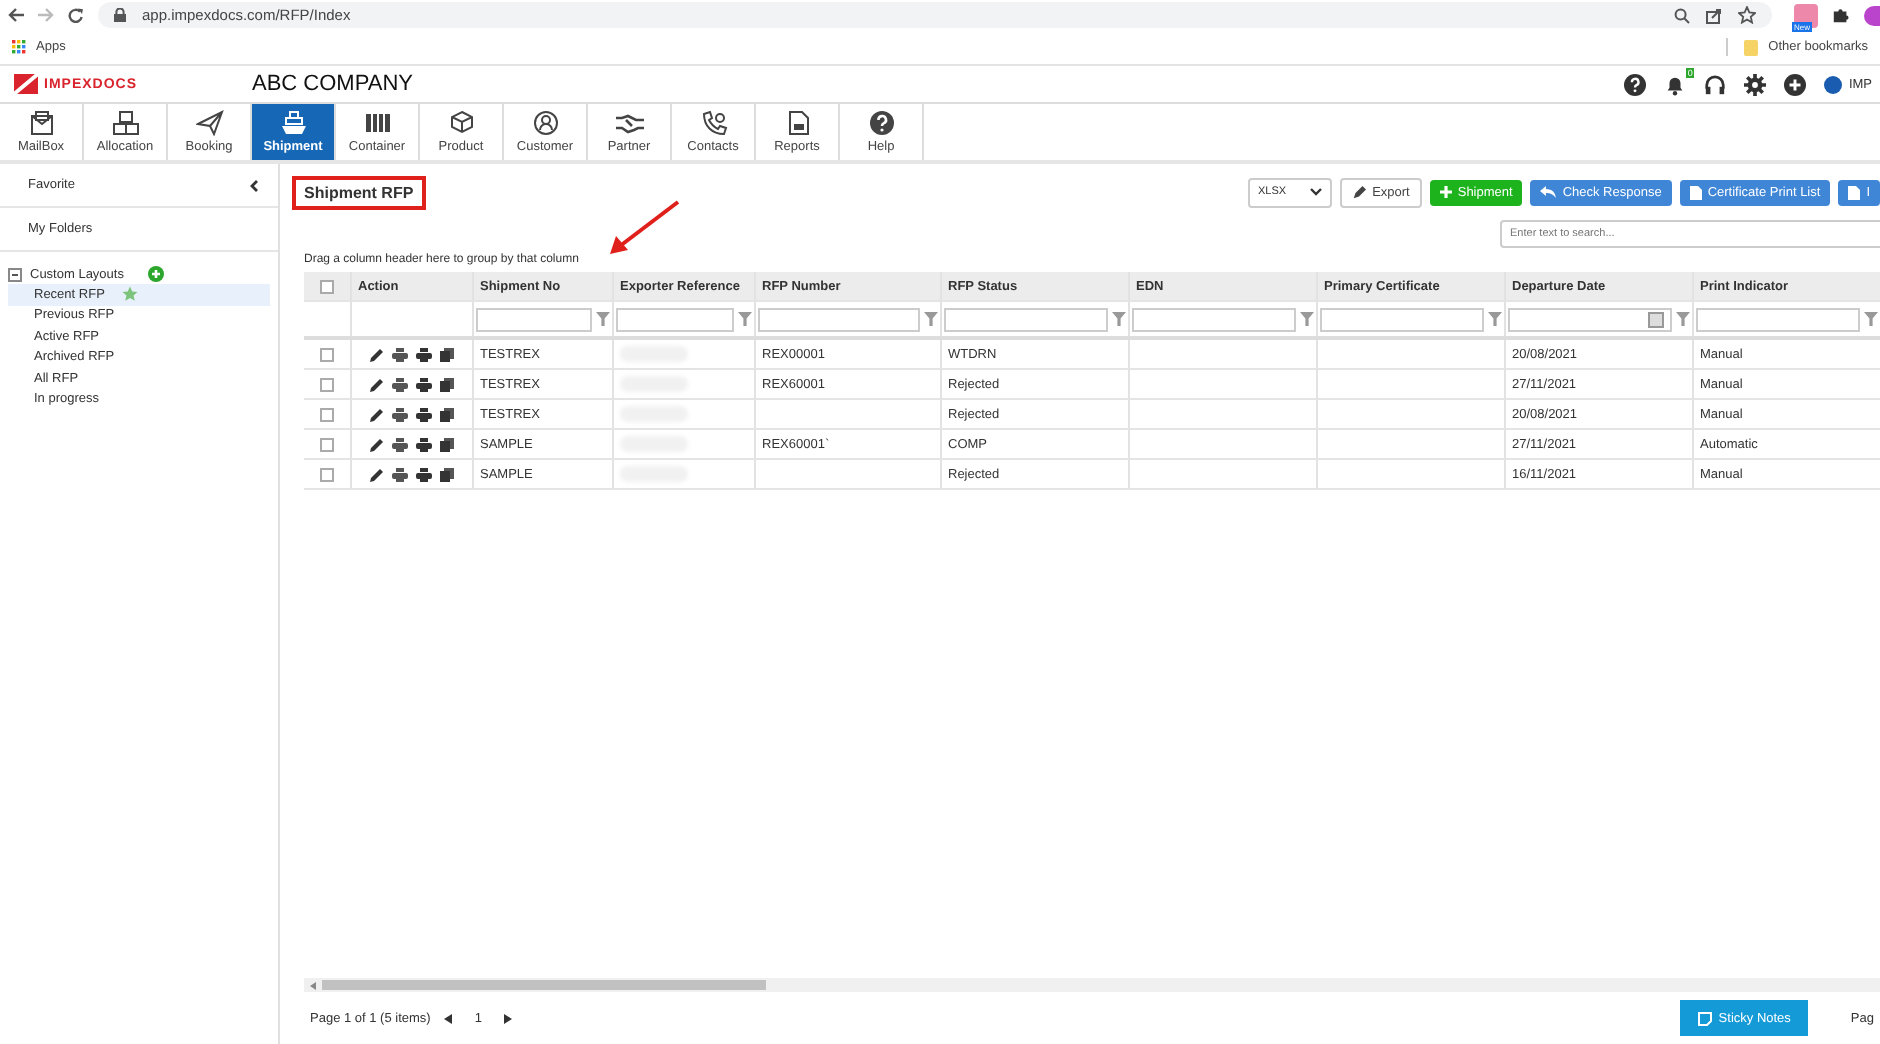 This screenshot has height=1044, width=1880. I want to click on tree-toggle-icon, so click(15, 274).